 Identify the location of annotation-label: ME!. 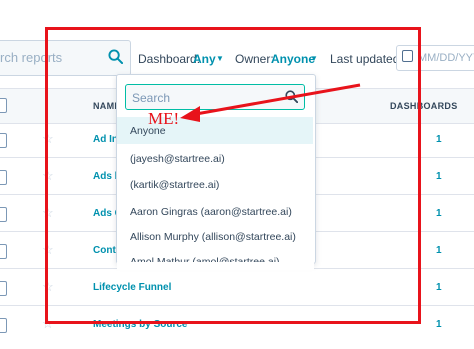
(164, 118).